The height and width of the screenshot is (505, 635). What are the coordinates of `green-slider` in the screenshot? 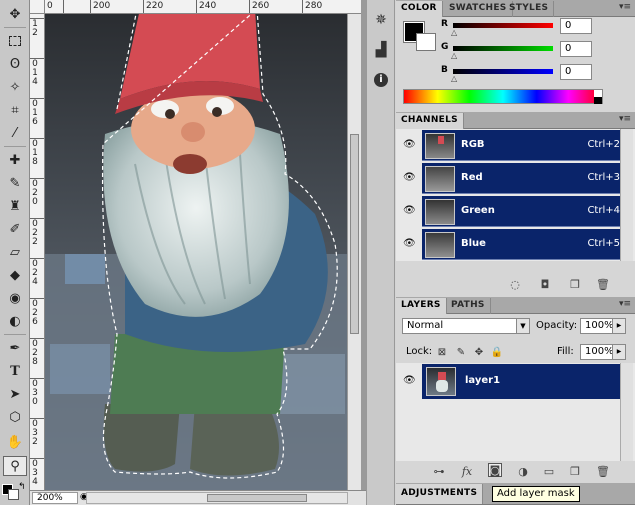 It's located at (503, 48).